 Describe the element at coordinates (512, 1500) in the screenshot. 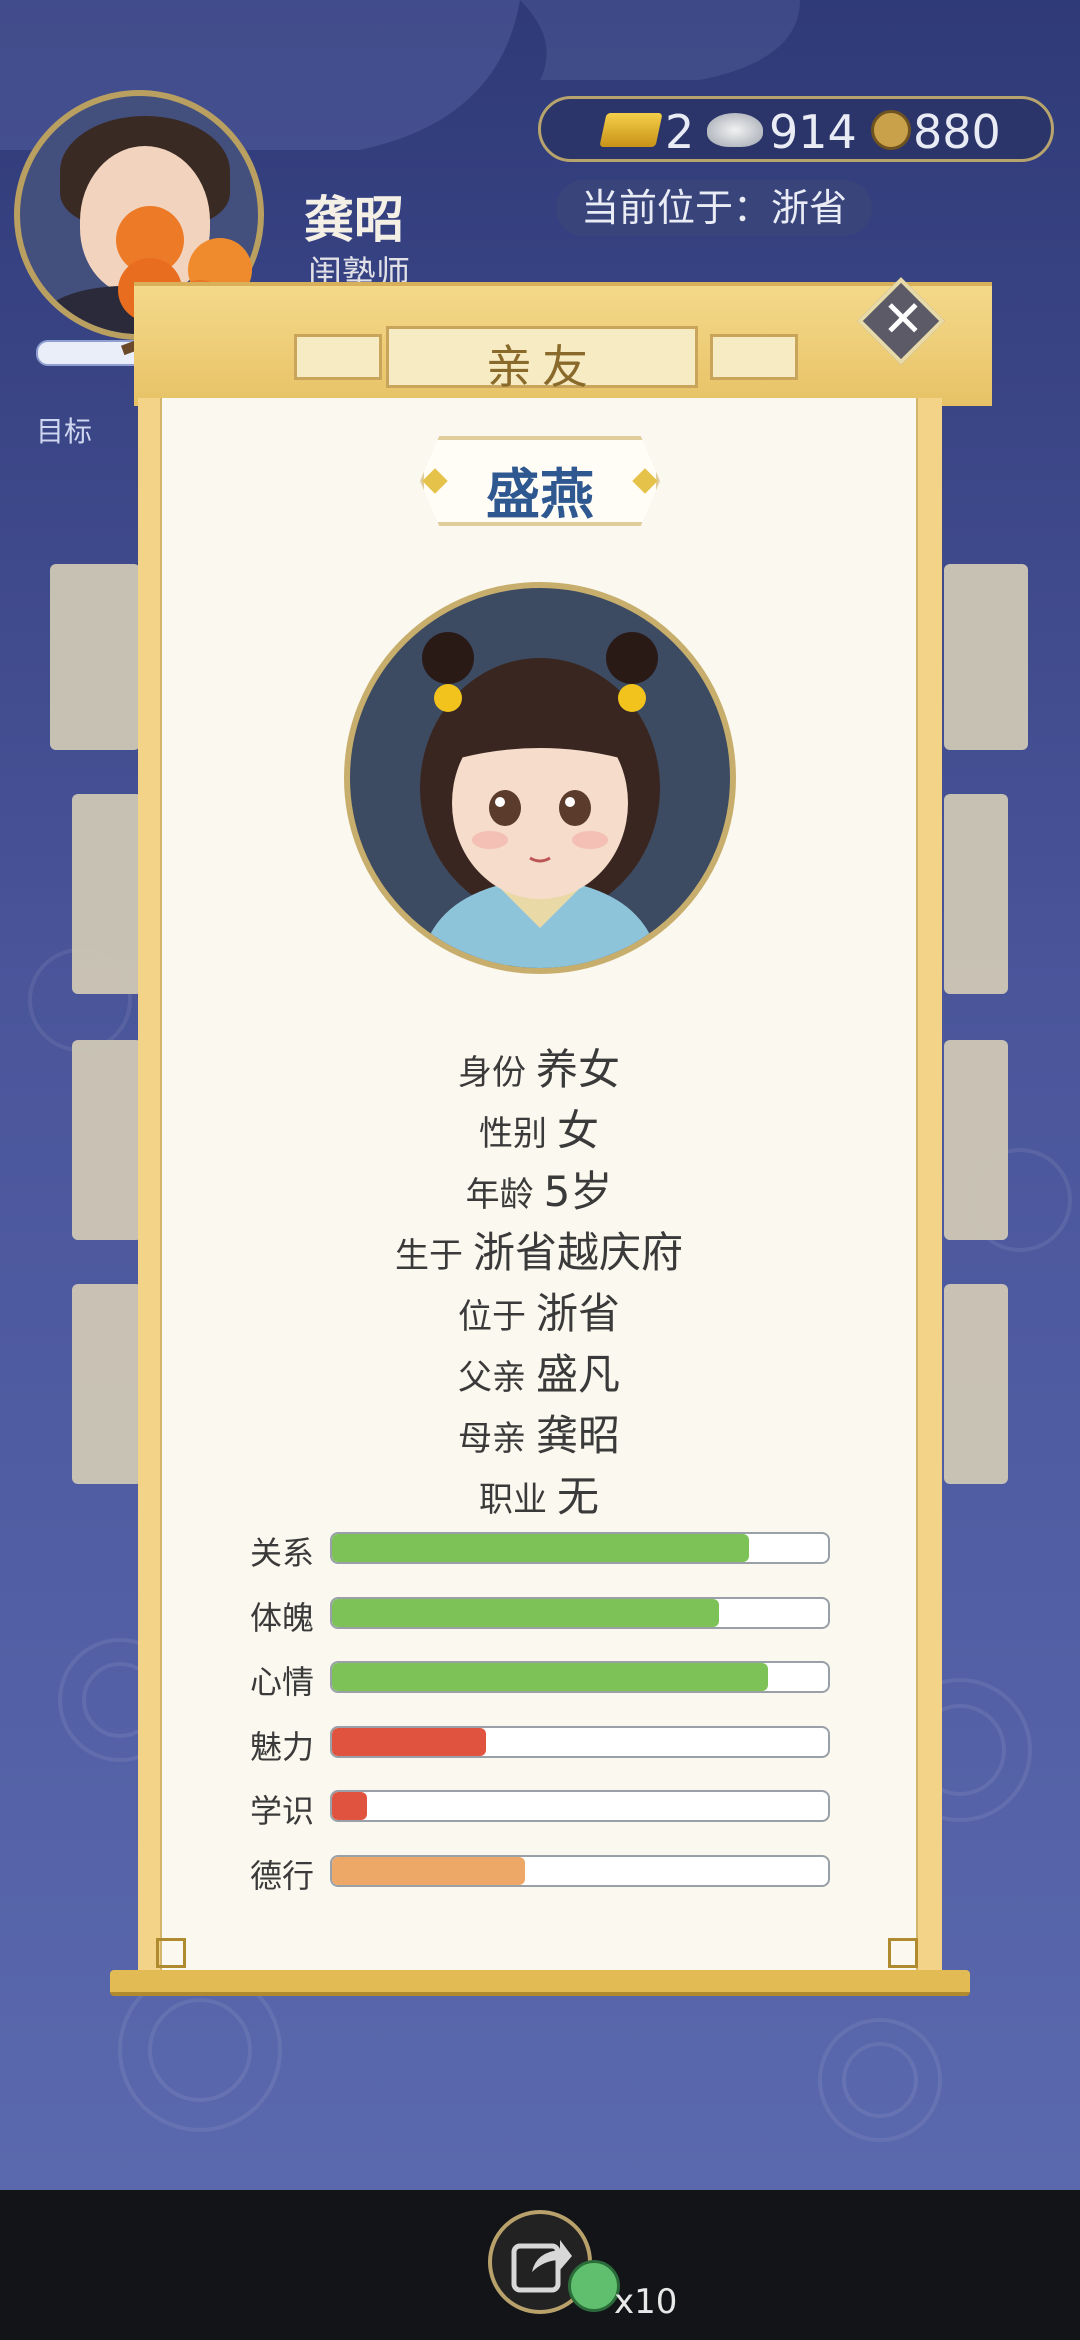

I see `info-key: 职业` at that location.